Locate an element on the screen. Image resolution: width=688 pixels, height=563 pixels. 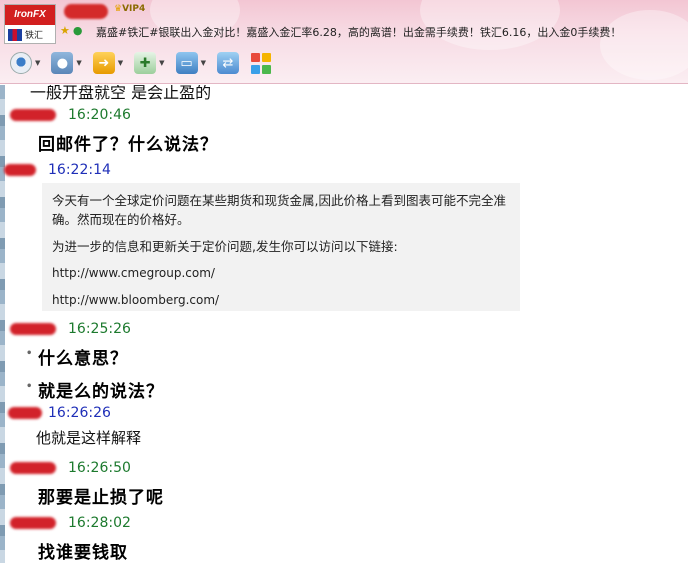
clipped-message-text: 一般开盘就空 是会止盈的 is located at coordinates (121, 93).